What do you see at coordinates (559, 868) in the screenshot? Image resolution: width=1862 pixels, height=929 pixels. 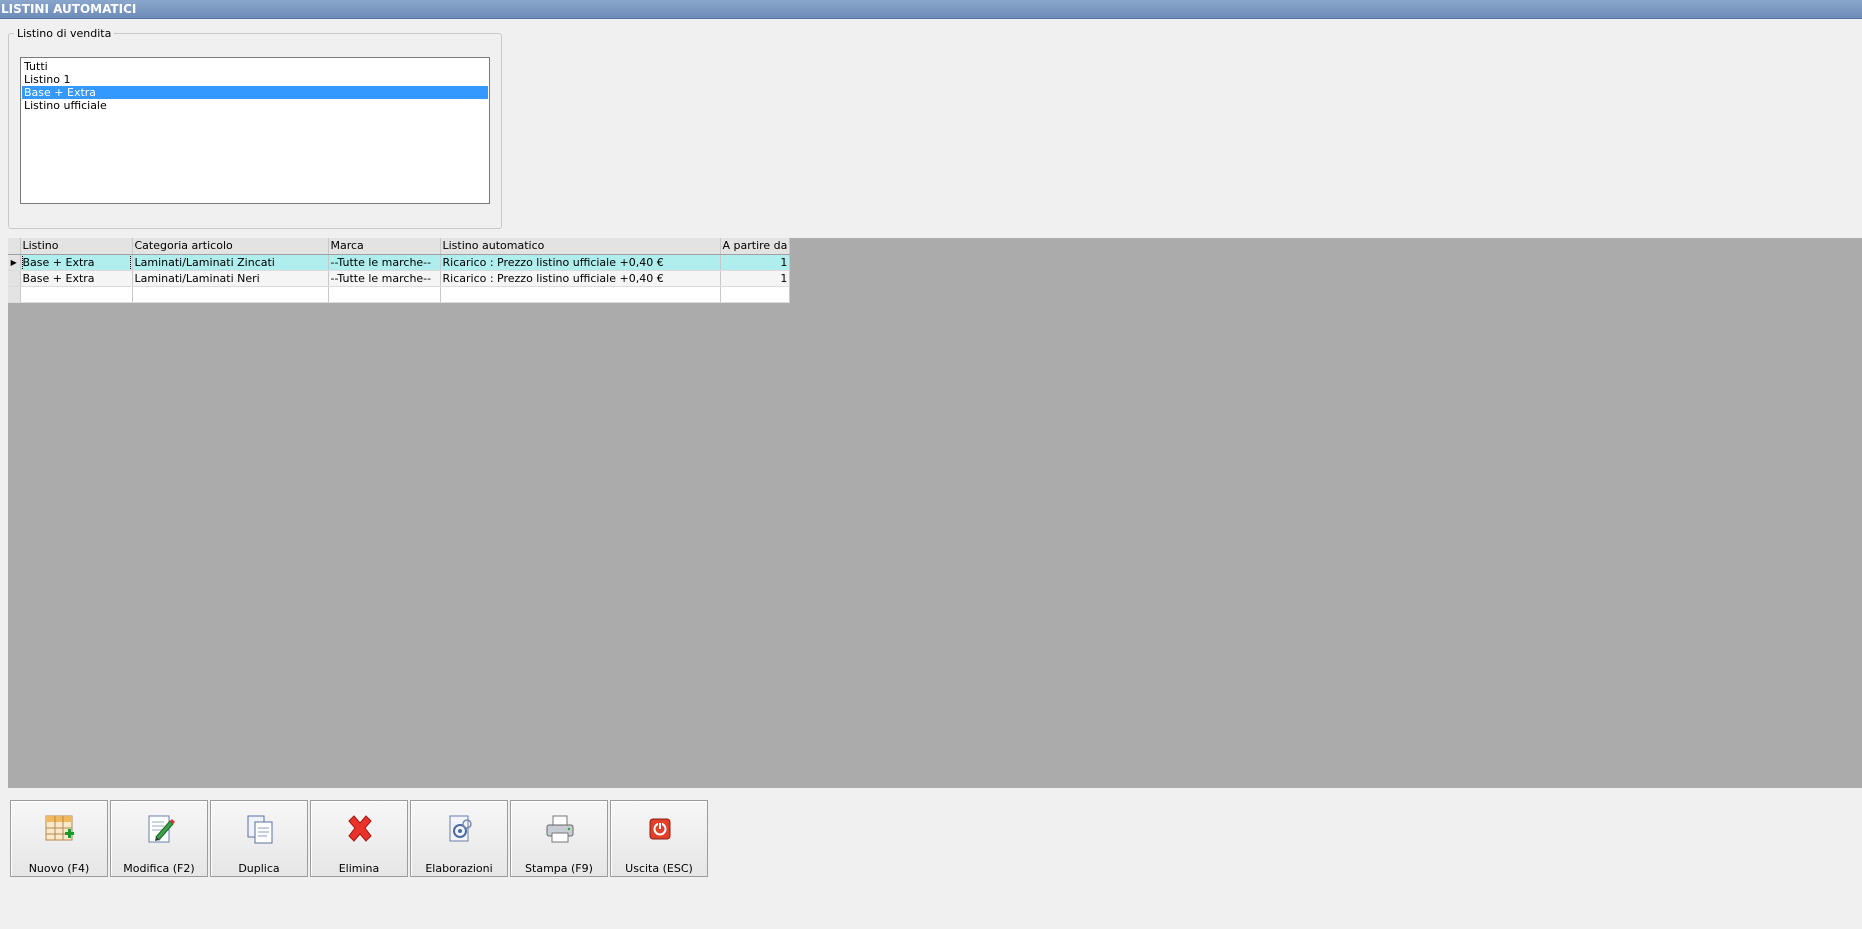 I see `stampa-button-label: Stampa (F9)` at bounding box center [559, 868].